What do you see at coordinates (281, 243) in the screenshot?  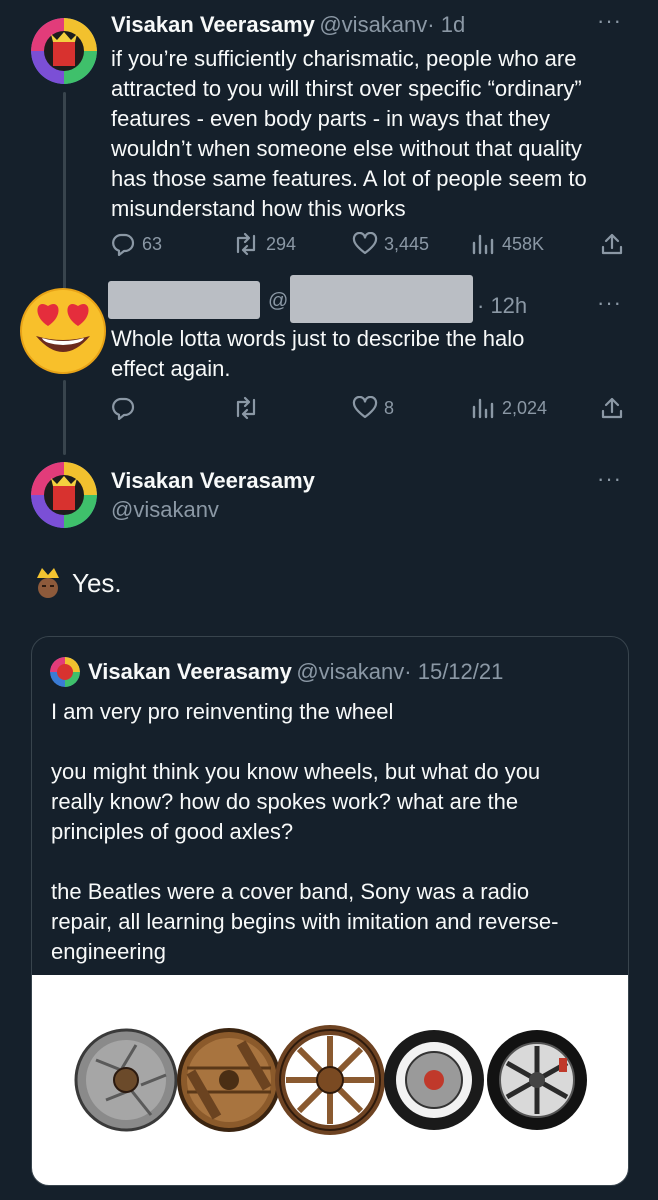 I see `retweet-count: 294` at bounding box center [281, 243].